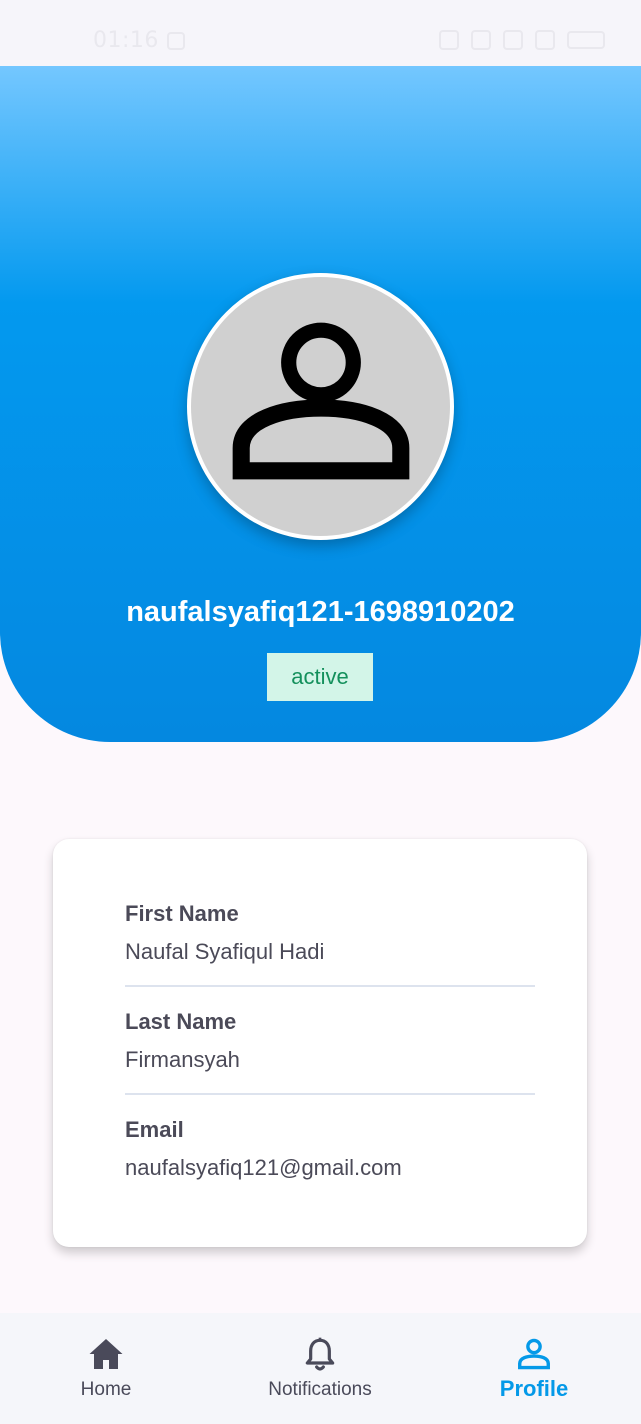 The image size is (641, 1424). I want to click on alarm-icon, so click(449, 40).